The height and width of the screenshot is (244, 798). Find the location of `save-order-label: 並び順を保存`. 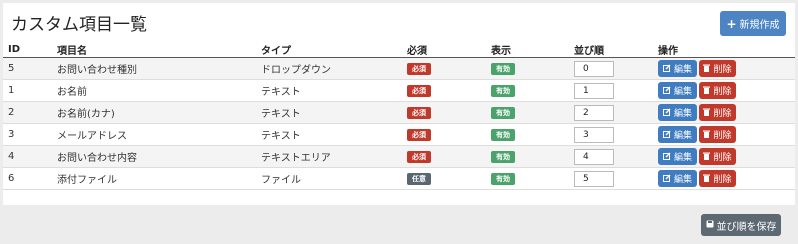

save-order-label: 並び順を保存 is located at coordinates (746, 227).